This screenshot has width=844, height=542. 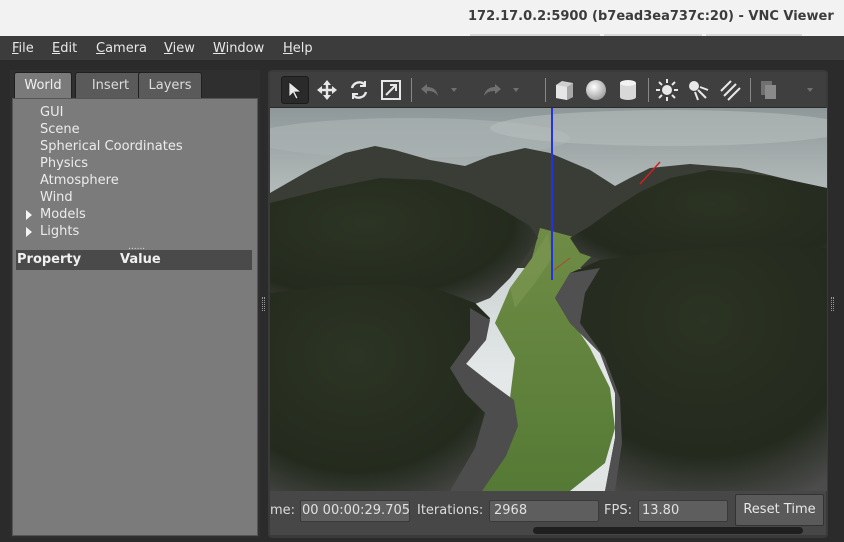 What do you see at coordinates (516, 90) in the screenshot?
I see `redo-dropdown-icon` at bounding box center [516, 90].